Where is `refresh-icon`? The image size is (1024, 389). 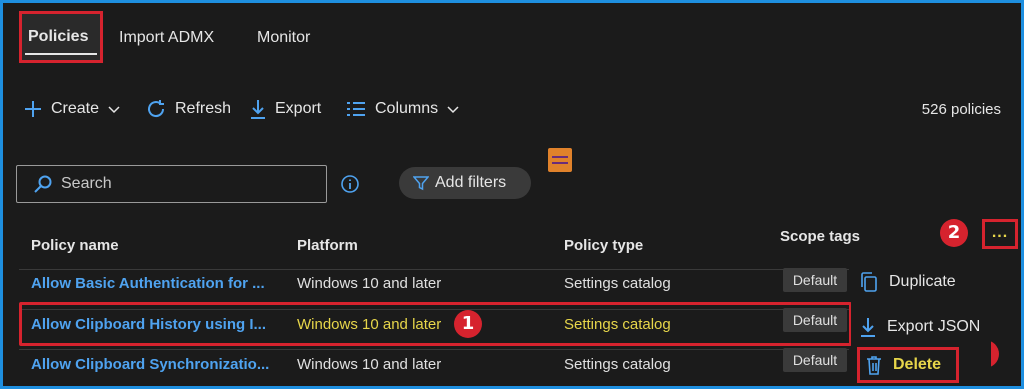
refresh-icon is located at coordinates (156, 109).